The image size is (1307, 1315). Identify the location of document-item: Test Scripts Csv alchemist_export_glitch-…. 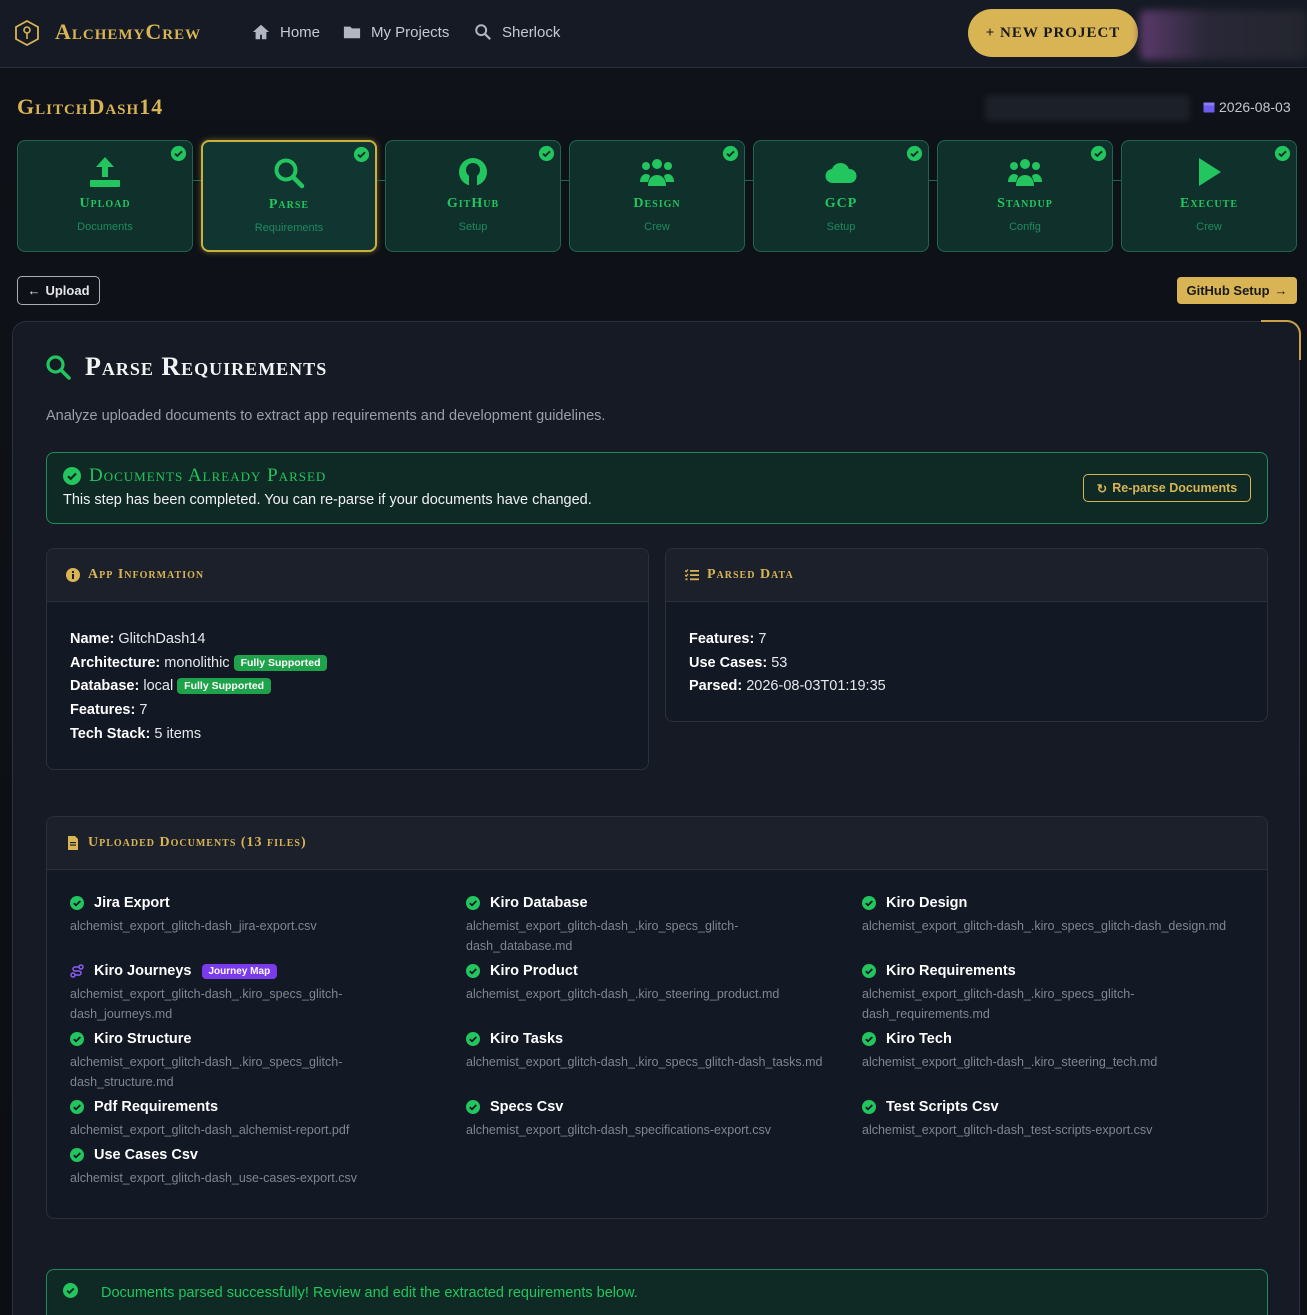
(1047, 1119).